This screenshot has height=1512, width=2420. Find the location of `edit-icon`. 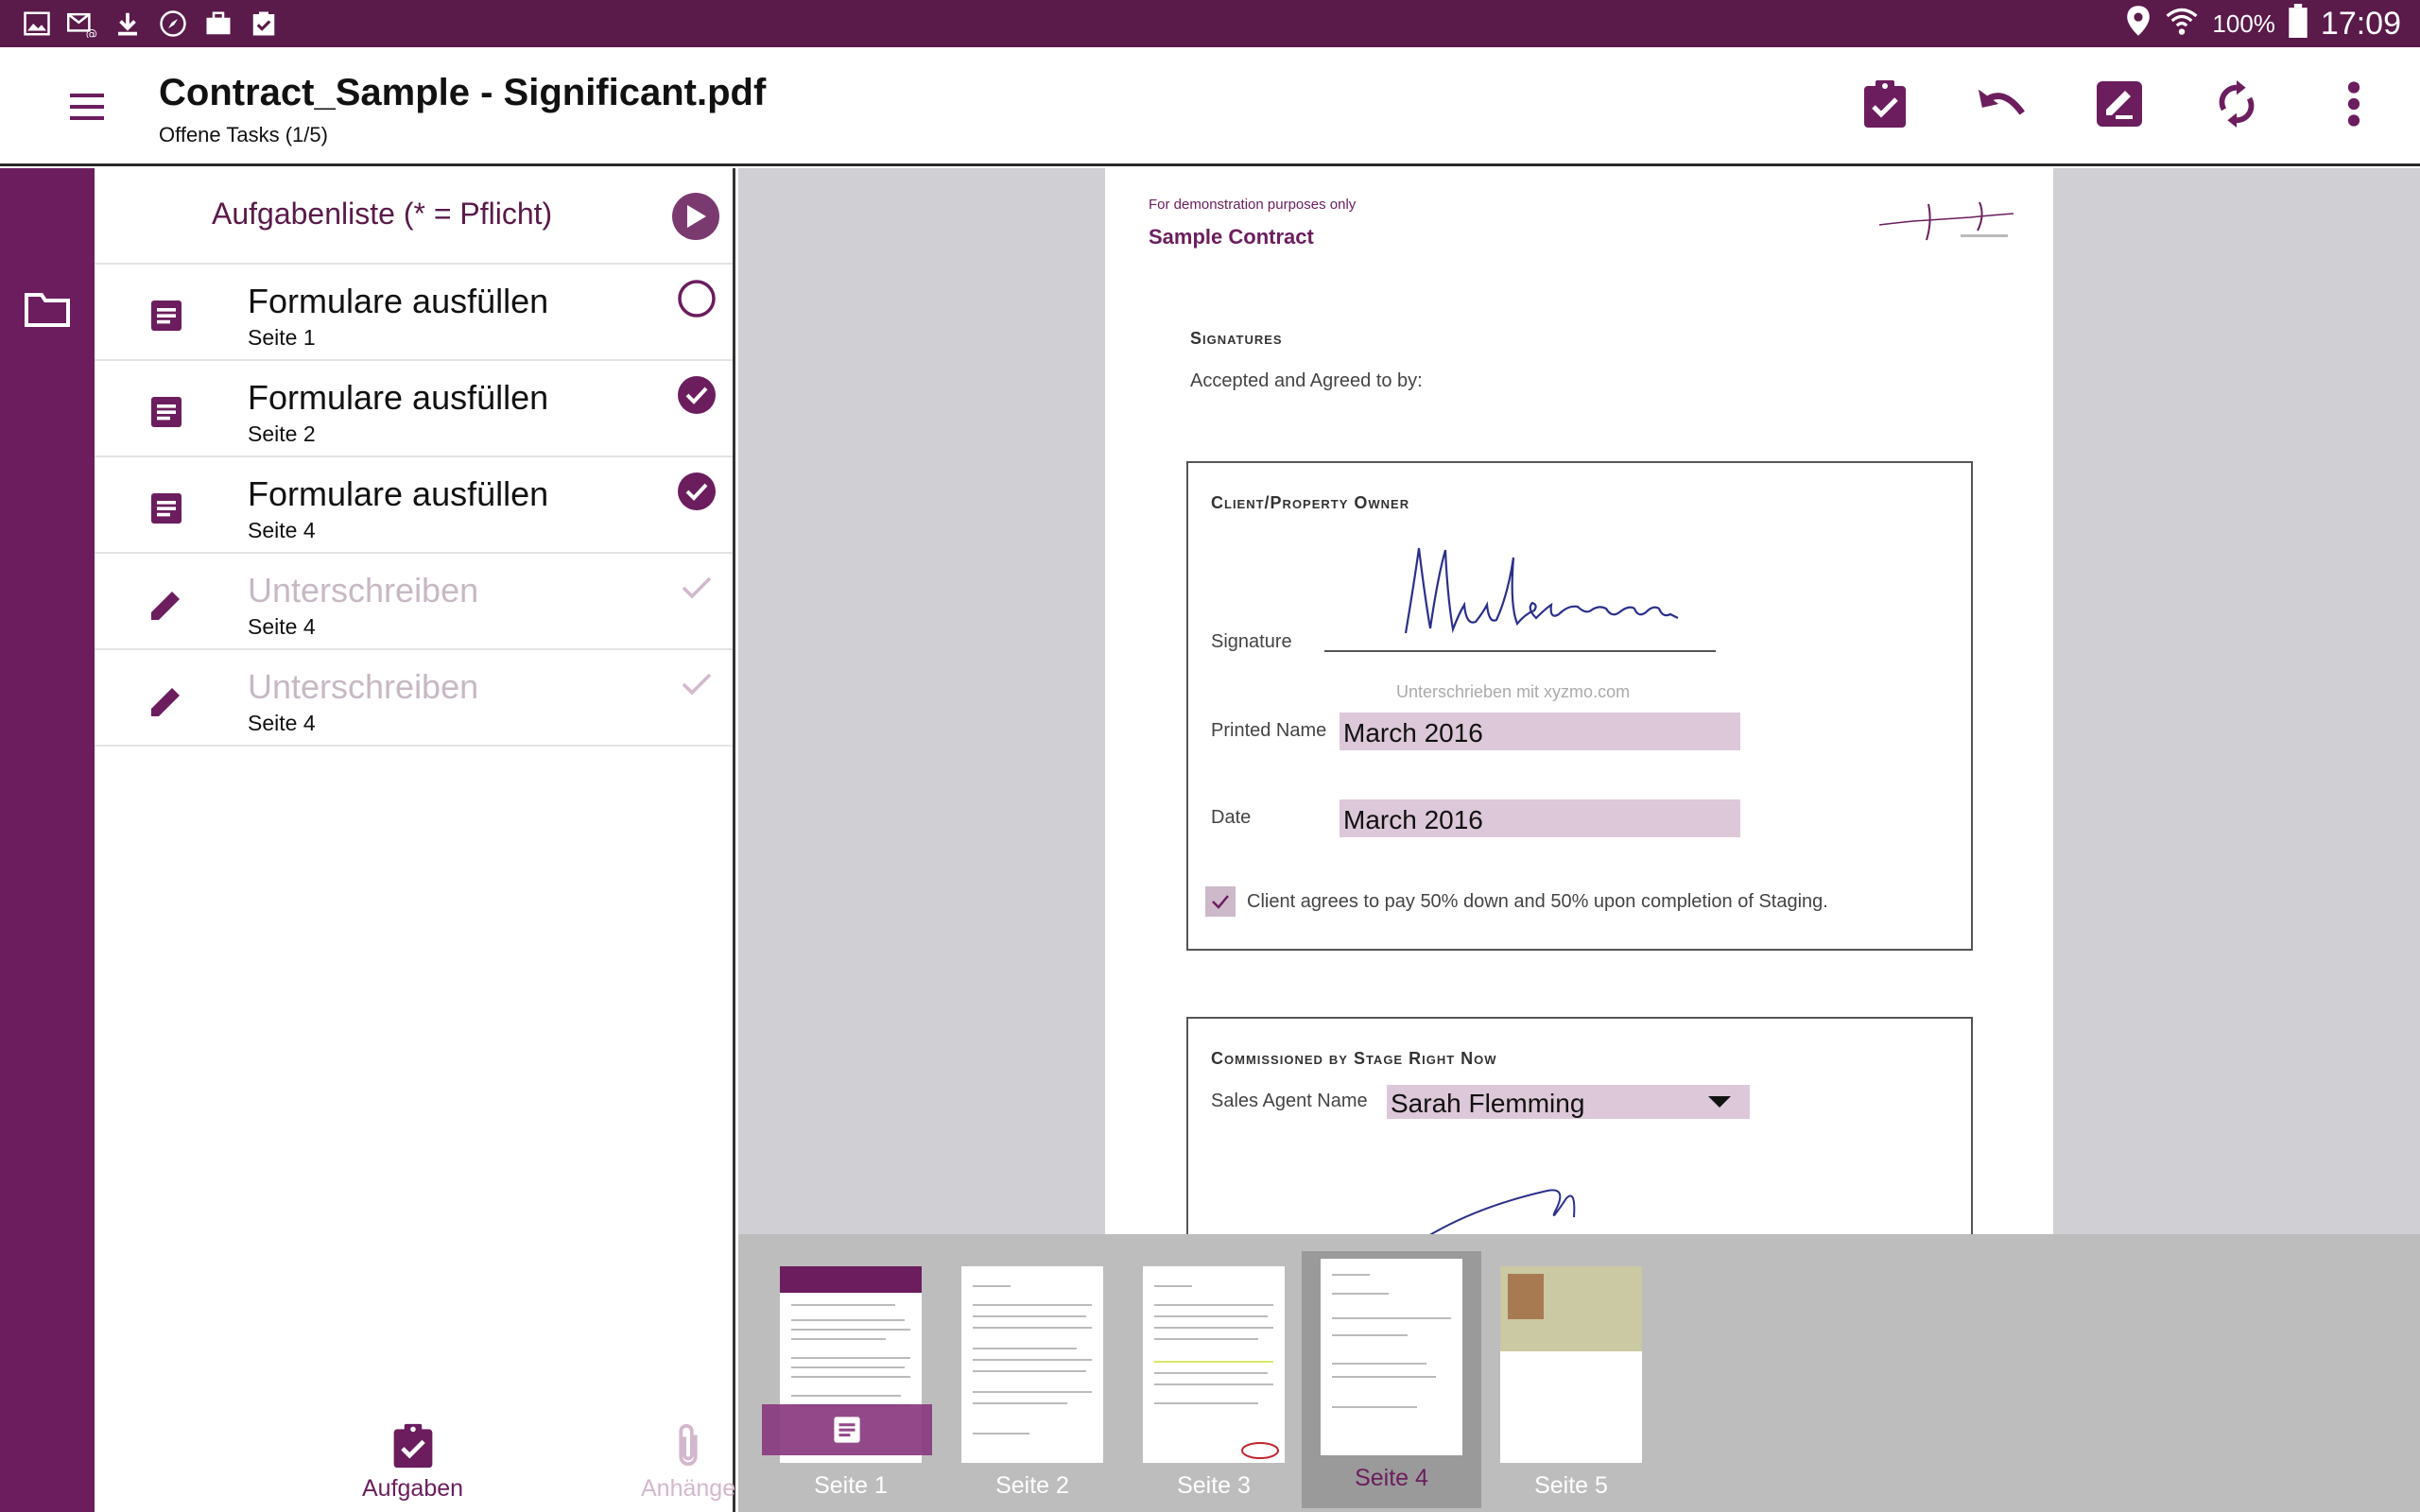

edit-icon is located at coordinates (2119, 104).